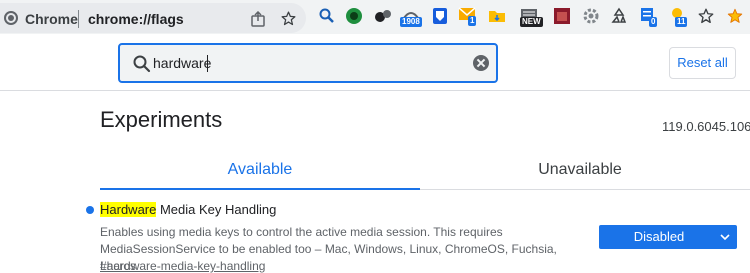 The width and height of the screenshot is (750, 273). I want to click on recycle-extension-icon, so click(619, 16).